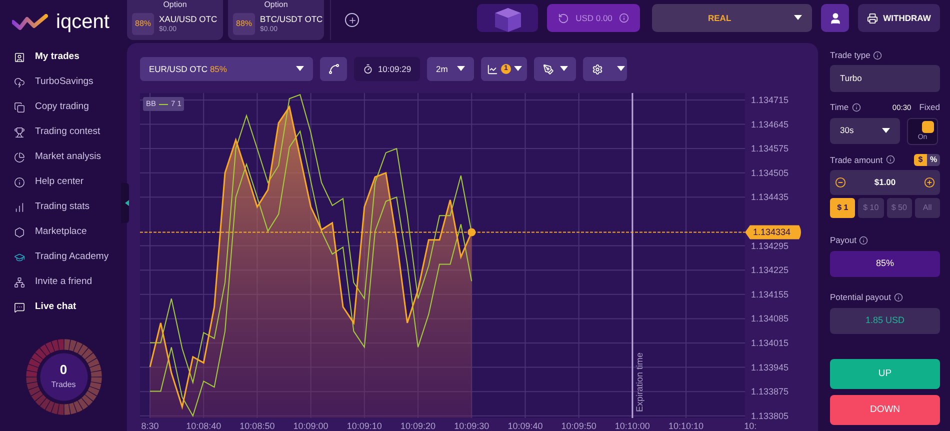 Image resolution: width=950 pixels, height=431 pixels. Describe the element at coordinates (52, 157) in the screenshot. I see `sidebar-item: Market analysis` at that location.